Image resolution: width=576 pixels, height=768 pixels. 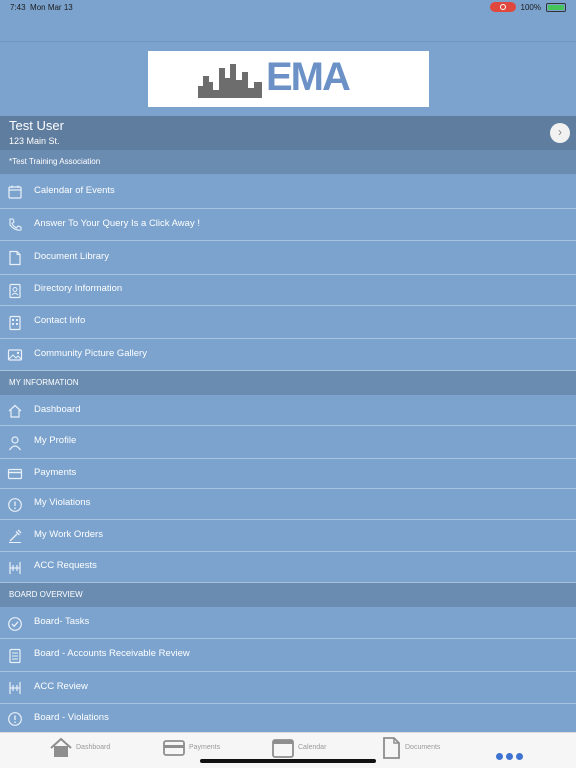 What do you see at coordinates (288, 162) in the screenshot?
I see `association-header: *Test Training Association` at bounding box center [288, 162].